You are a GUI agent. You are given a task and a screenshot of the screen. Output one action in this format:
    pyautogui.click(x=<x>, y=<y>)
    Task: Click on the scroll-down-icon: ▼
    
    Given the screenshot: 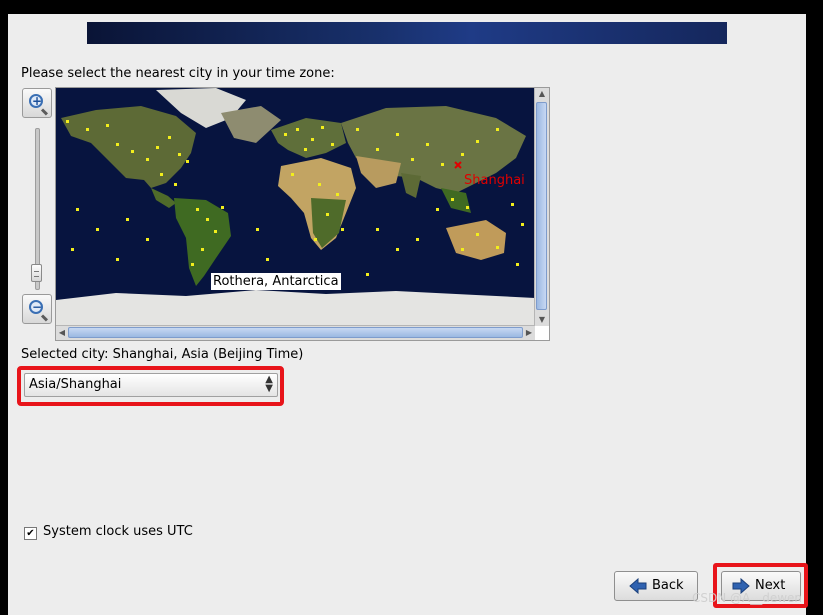 What is the action you would take?
    pyautogui.click(x=542, y=320)
    